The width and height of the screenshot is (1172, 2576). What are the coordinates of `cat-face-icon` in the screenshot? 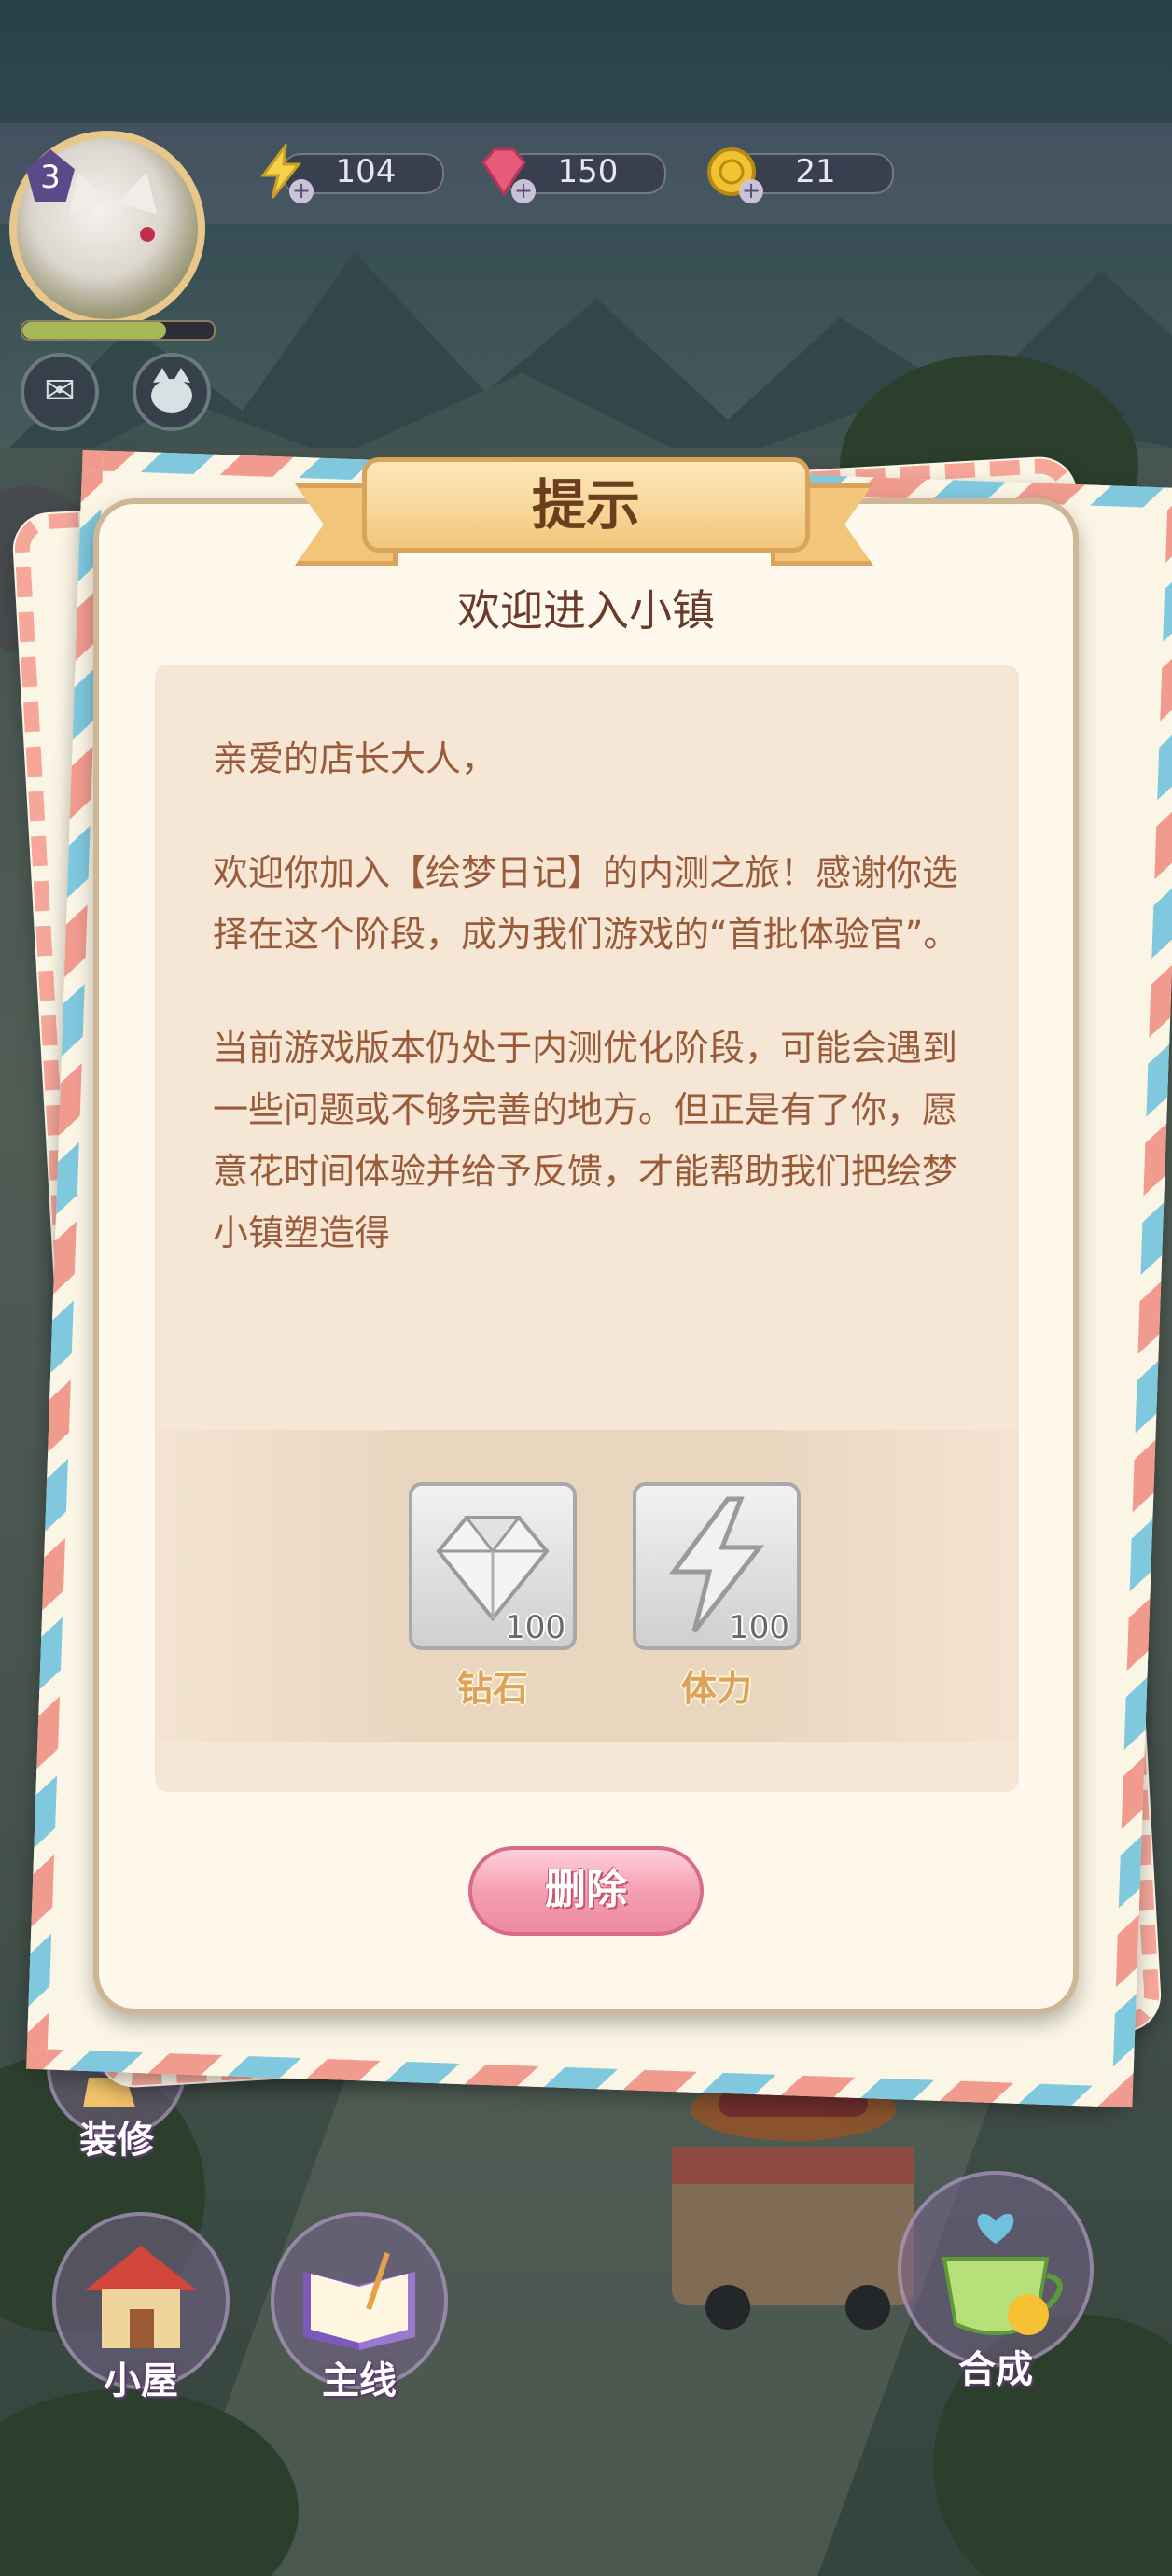 It's located at (171, 390).